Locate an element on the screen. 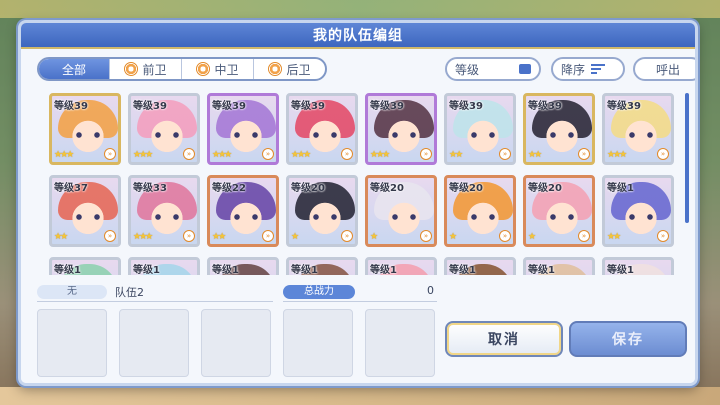 This screenshot has width=720, height=405. team-name: 队伍2 is located at coordinates (129, 292).